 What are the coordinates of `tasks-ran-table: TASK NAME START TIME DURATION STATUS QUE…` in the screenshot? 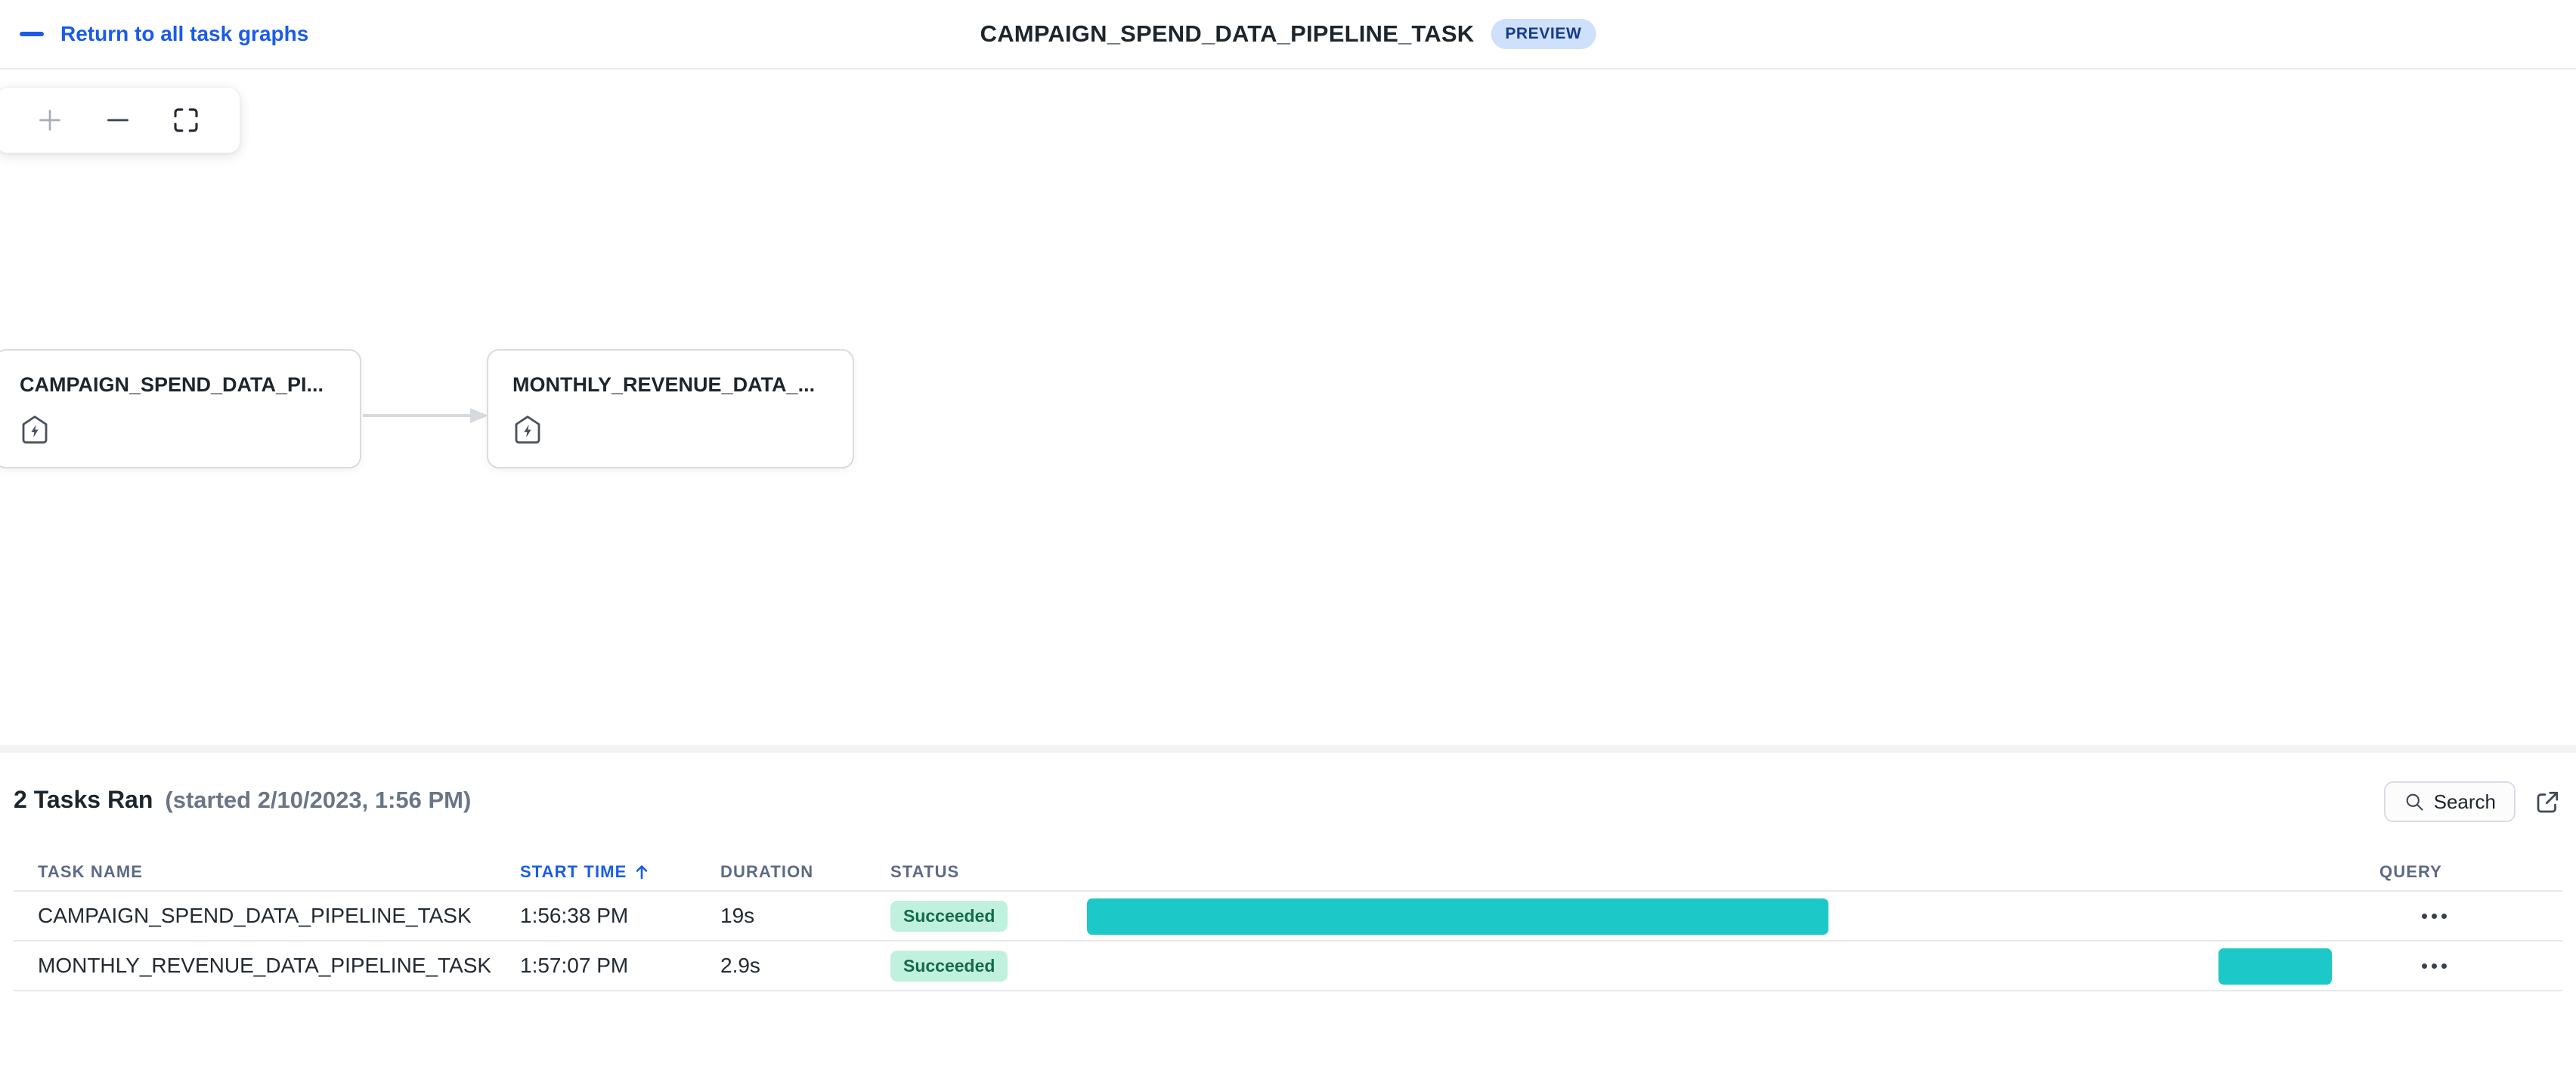 It's located at (1288, 922).